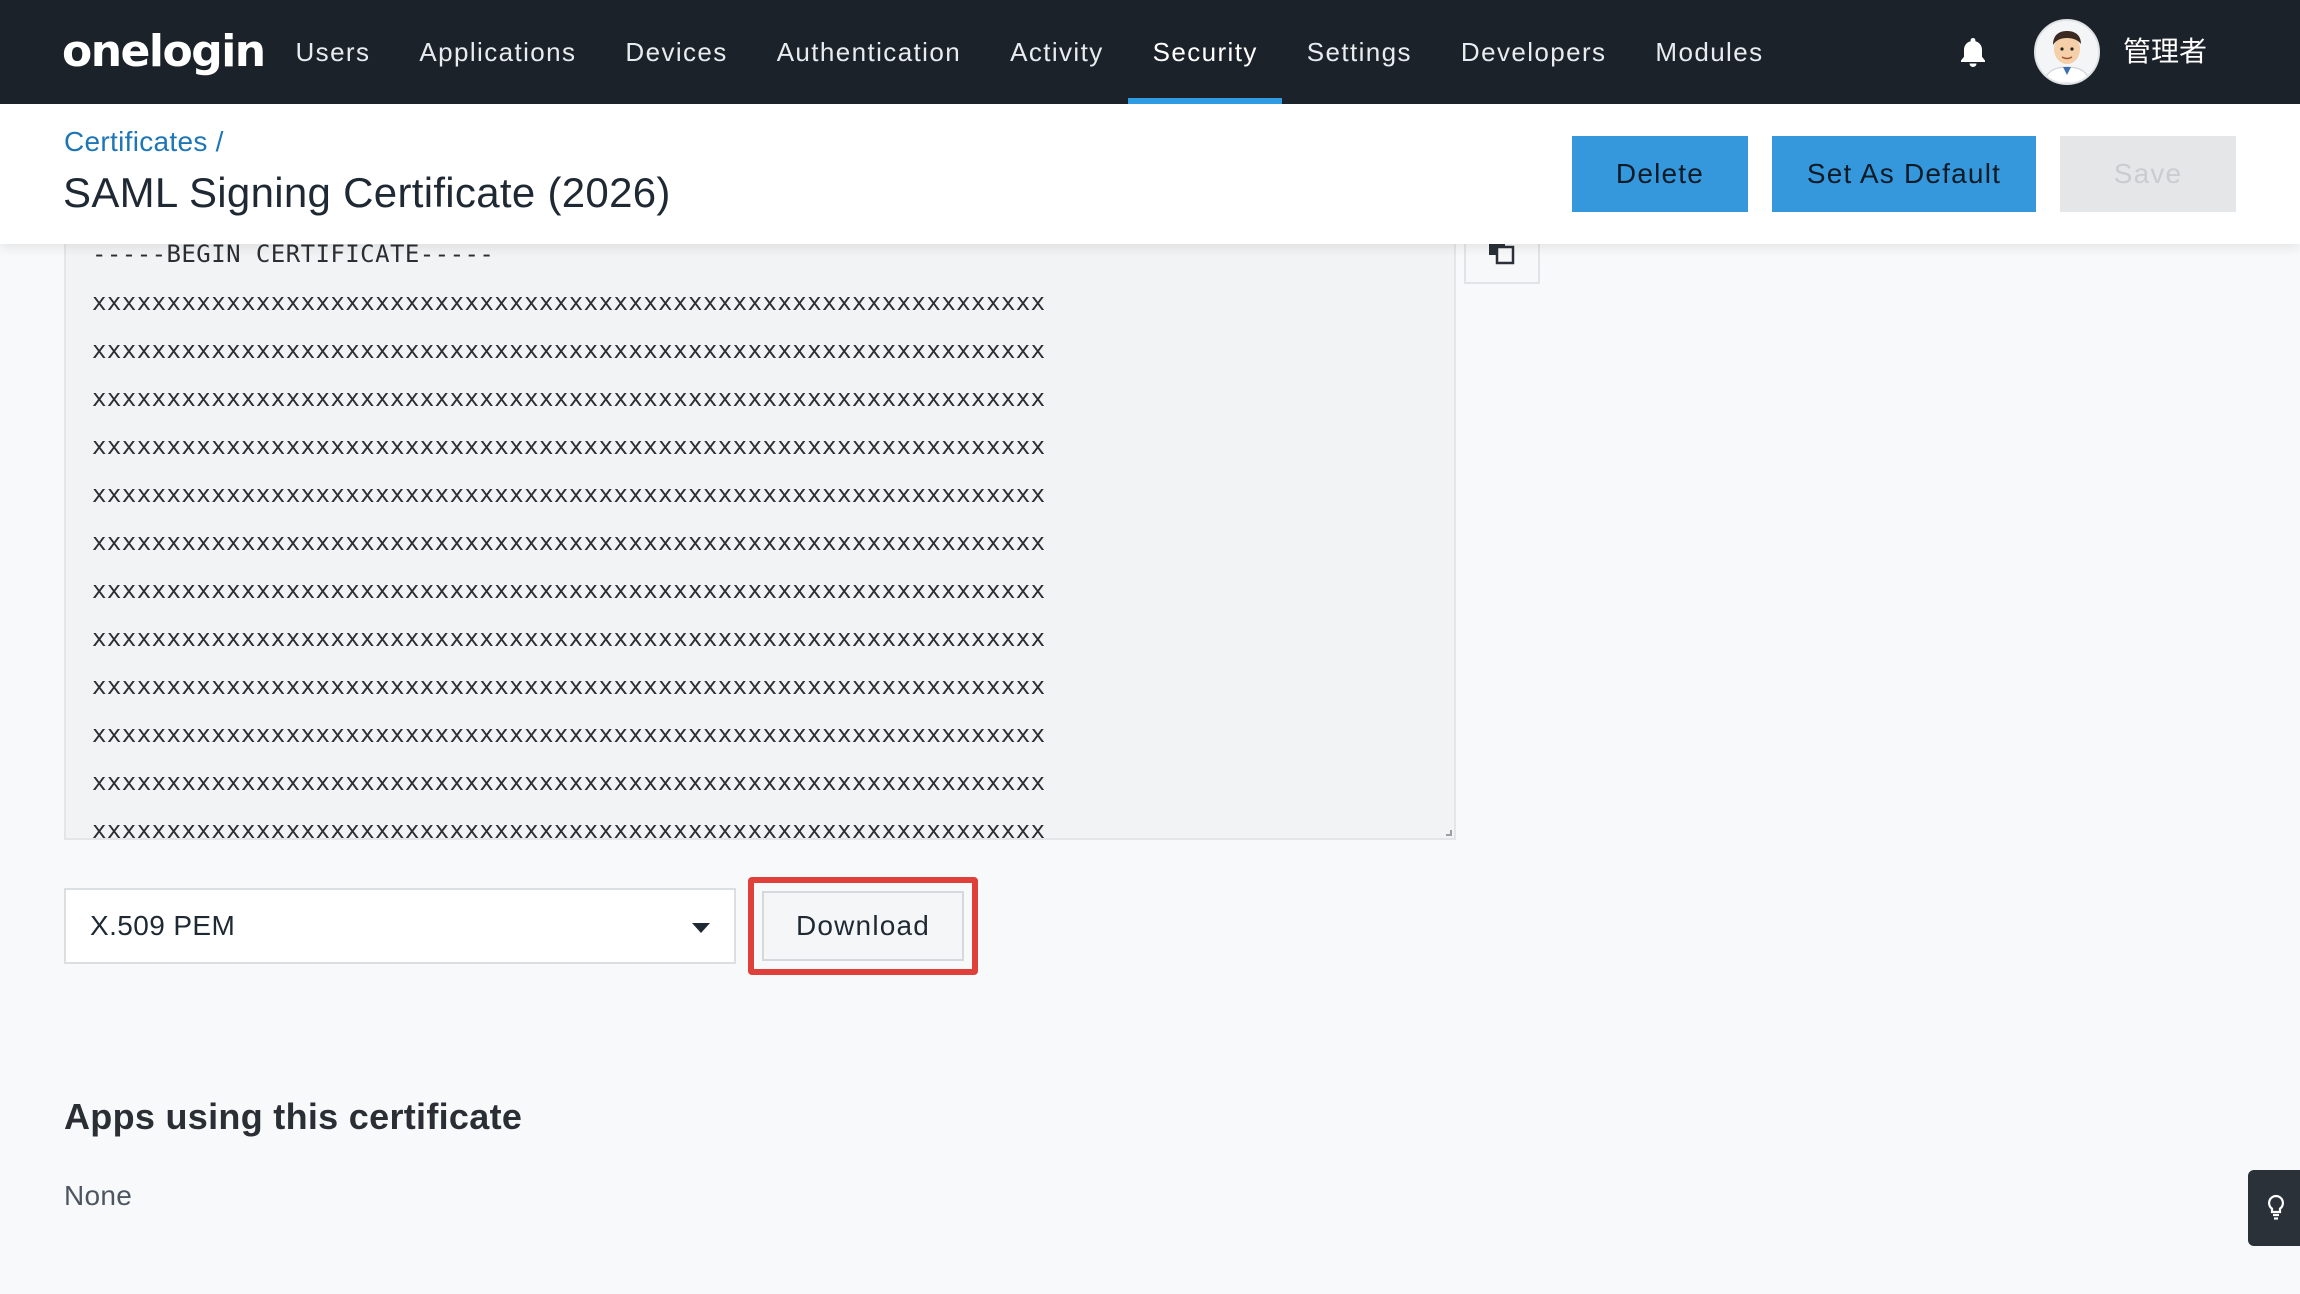  I want to click on certificate-format-select: X.509 PEM, so click(400, 926).